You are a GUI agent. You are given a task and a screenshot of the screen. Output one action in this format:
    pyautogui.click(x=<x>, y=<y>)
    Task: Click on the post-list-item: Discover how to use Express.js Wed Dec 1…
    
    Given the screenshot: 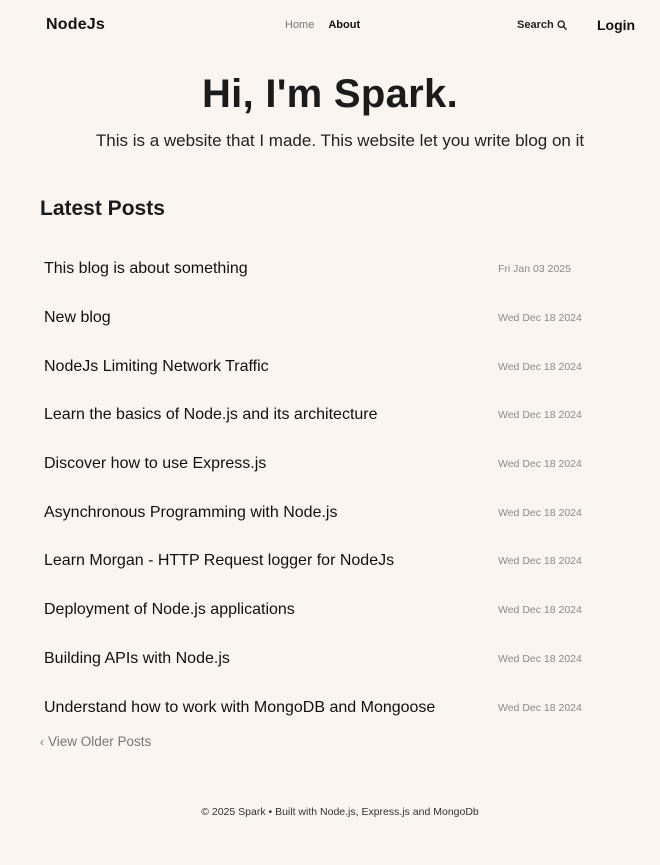 What is the action you would take?
    pyautogui.click(x=324, y=464)
    